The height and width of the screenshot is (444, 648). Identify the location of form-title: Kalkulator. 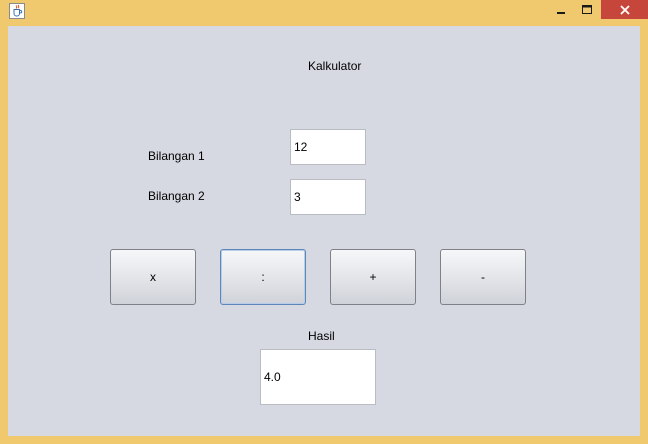
(335, 66).